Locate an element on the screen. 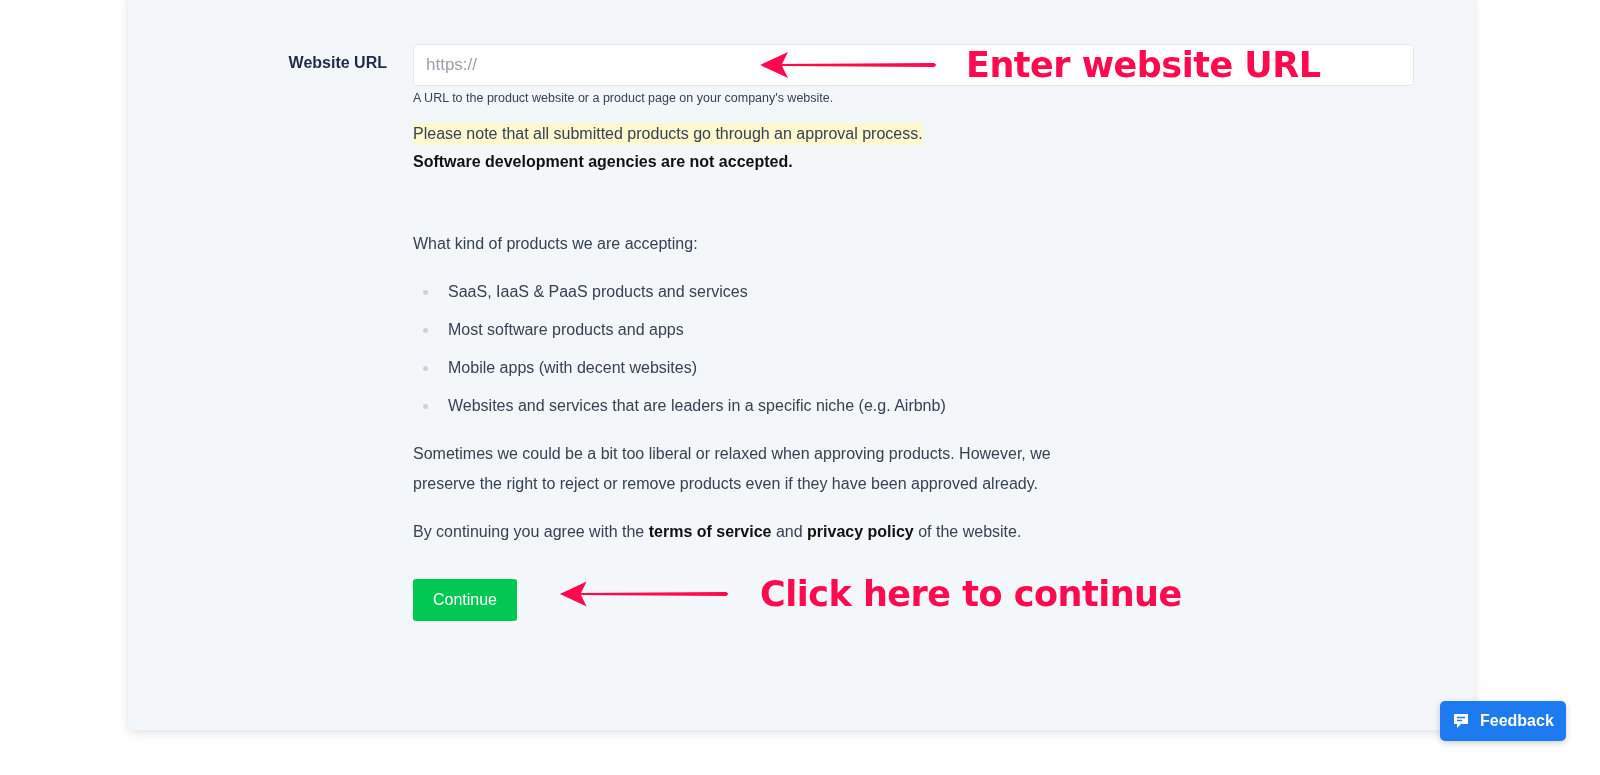 Image resolution: width=1600 pixels, height=775 pixels. chat-icon is located at coordinates (1461, 721).